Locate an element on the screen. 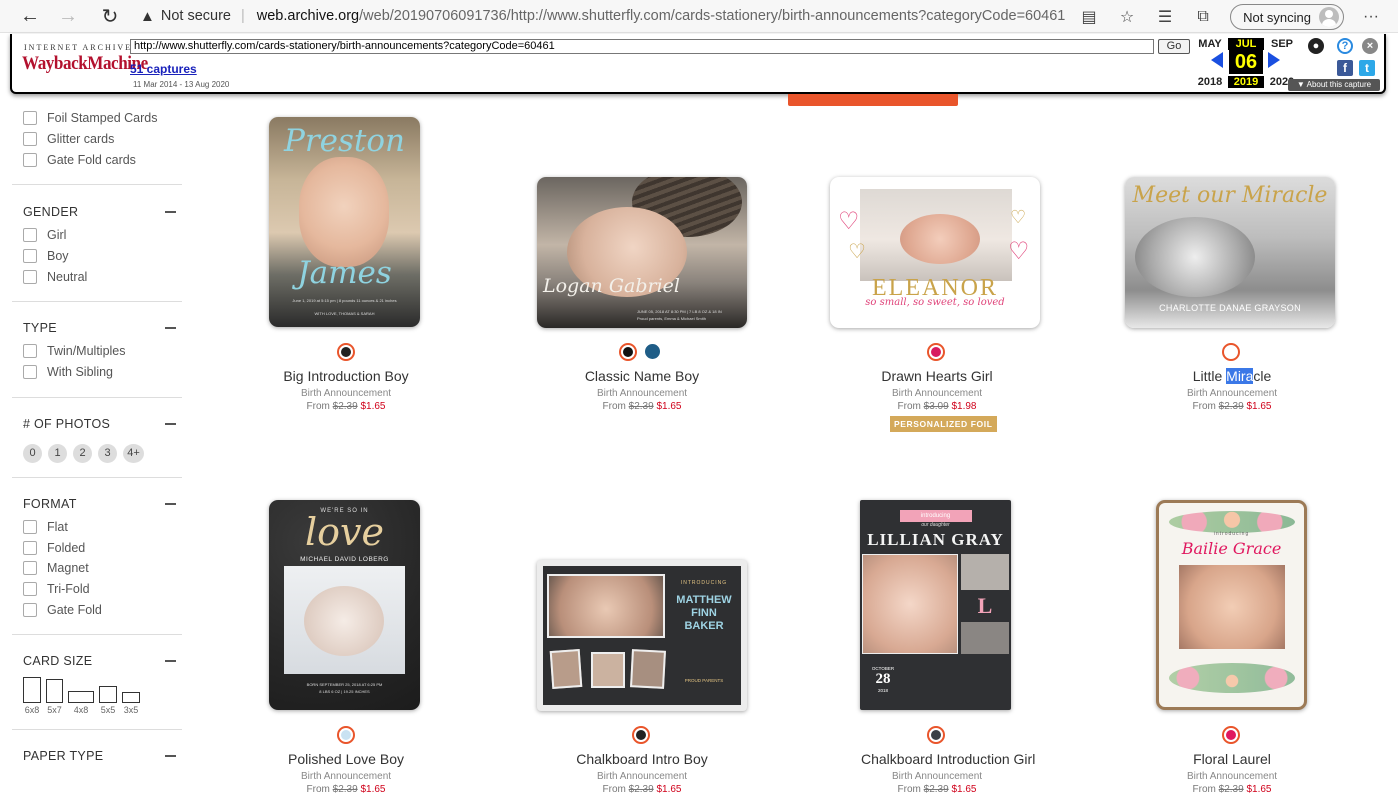 This screenshot has height=798, width=1398. reading-view-icon: ▤ is located at coordinates (1089, 17).